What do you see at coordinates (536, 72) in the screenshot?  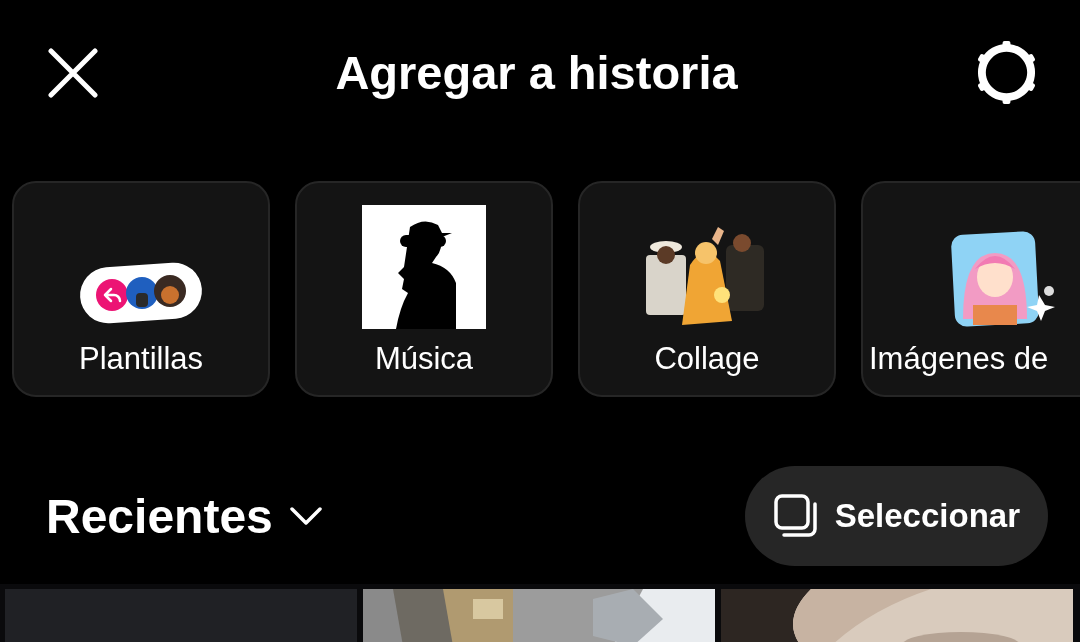 I see `screen-title: Agregar a historia` at bounding box center [536, 72].